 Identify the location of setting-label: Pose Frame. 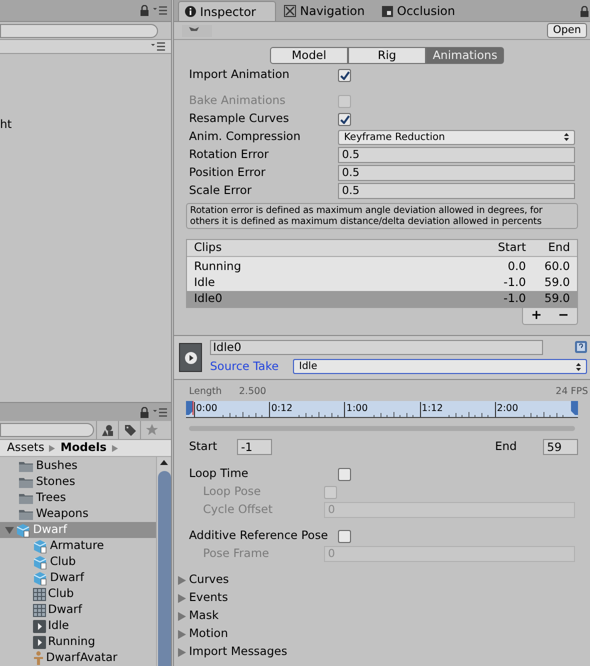
(236, 553).